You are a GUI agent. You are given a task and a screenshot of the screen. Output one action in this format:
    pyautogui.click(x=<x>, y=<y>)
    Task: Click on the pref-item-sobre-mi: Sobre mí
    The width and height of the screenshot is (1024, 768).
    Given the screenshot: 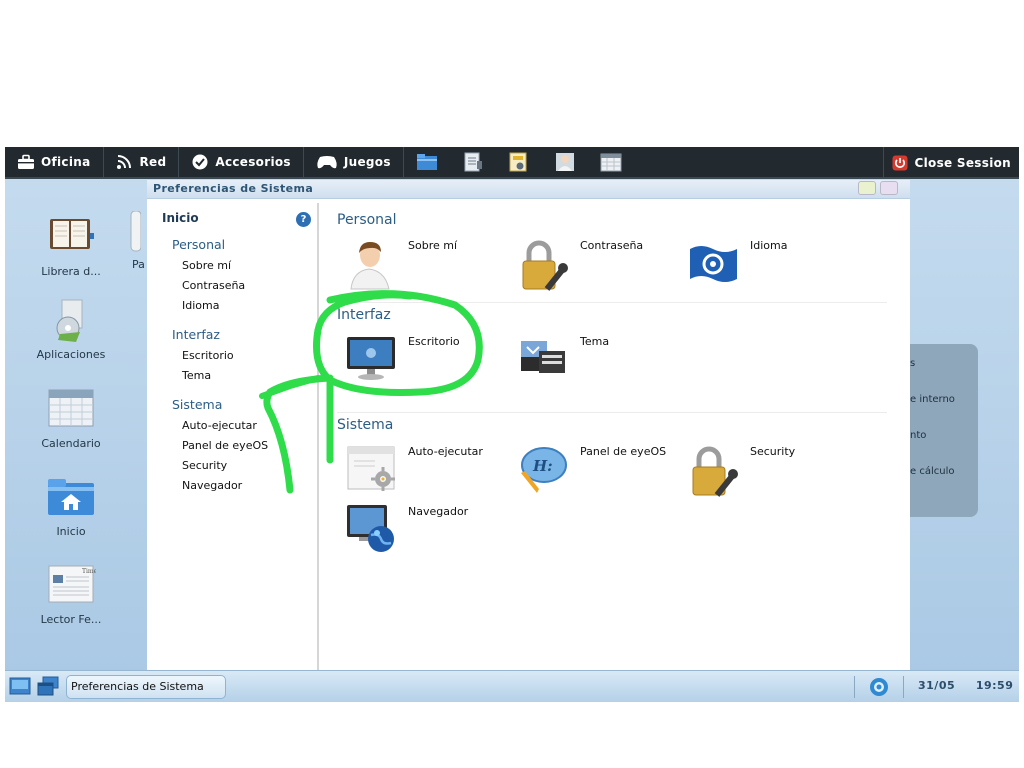 What is the action you would take?
    pyautogui.click(x=425, y=267)
    